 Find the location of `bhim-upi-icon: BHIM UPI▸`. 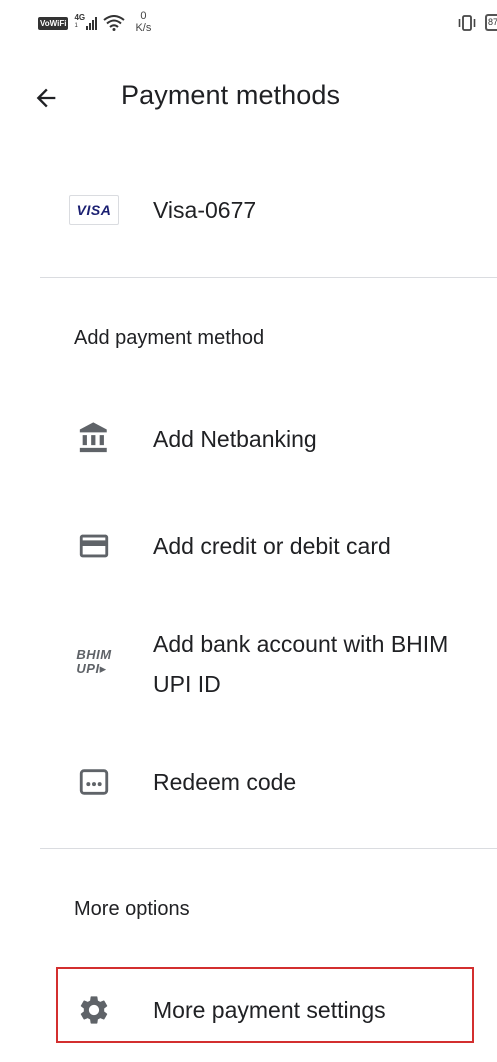

bhim-upi-icon: BHIM UPI▸ is located at coordinates (94, 661).